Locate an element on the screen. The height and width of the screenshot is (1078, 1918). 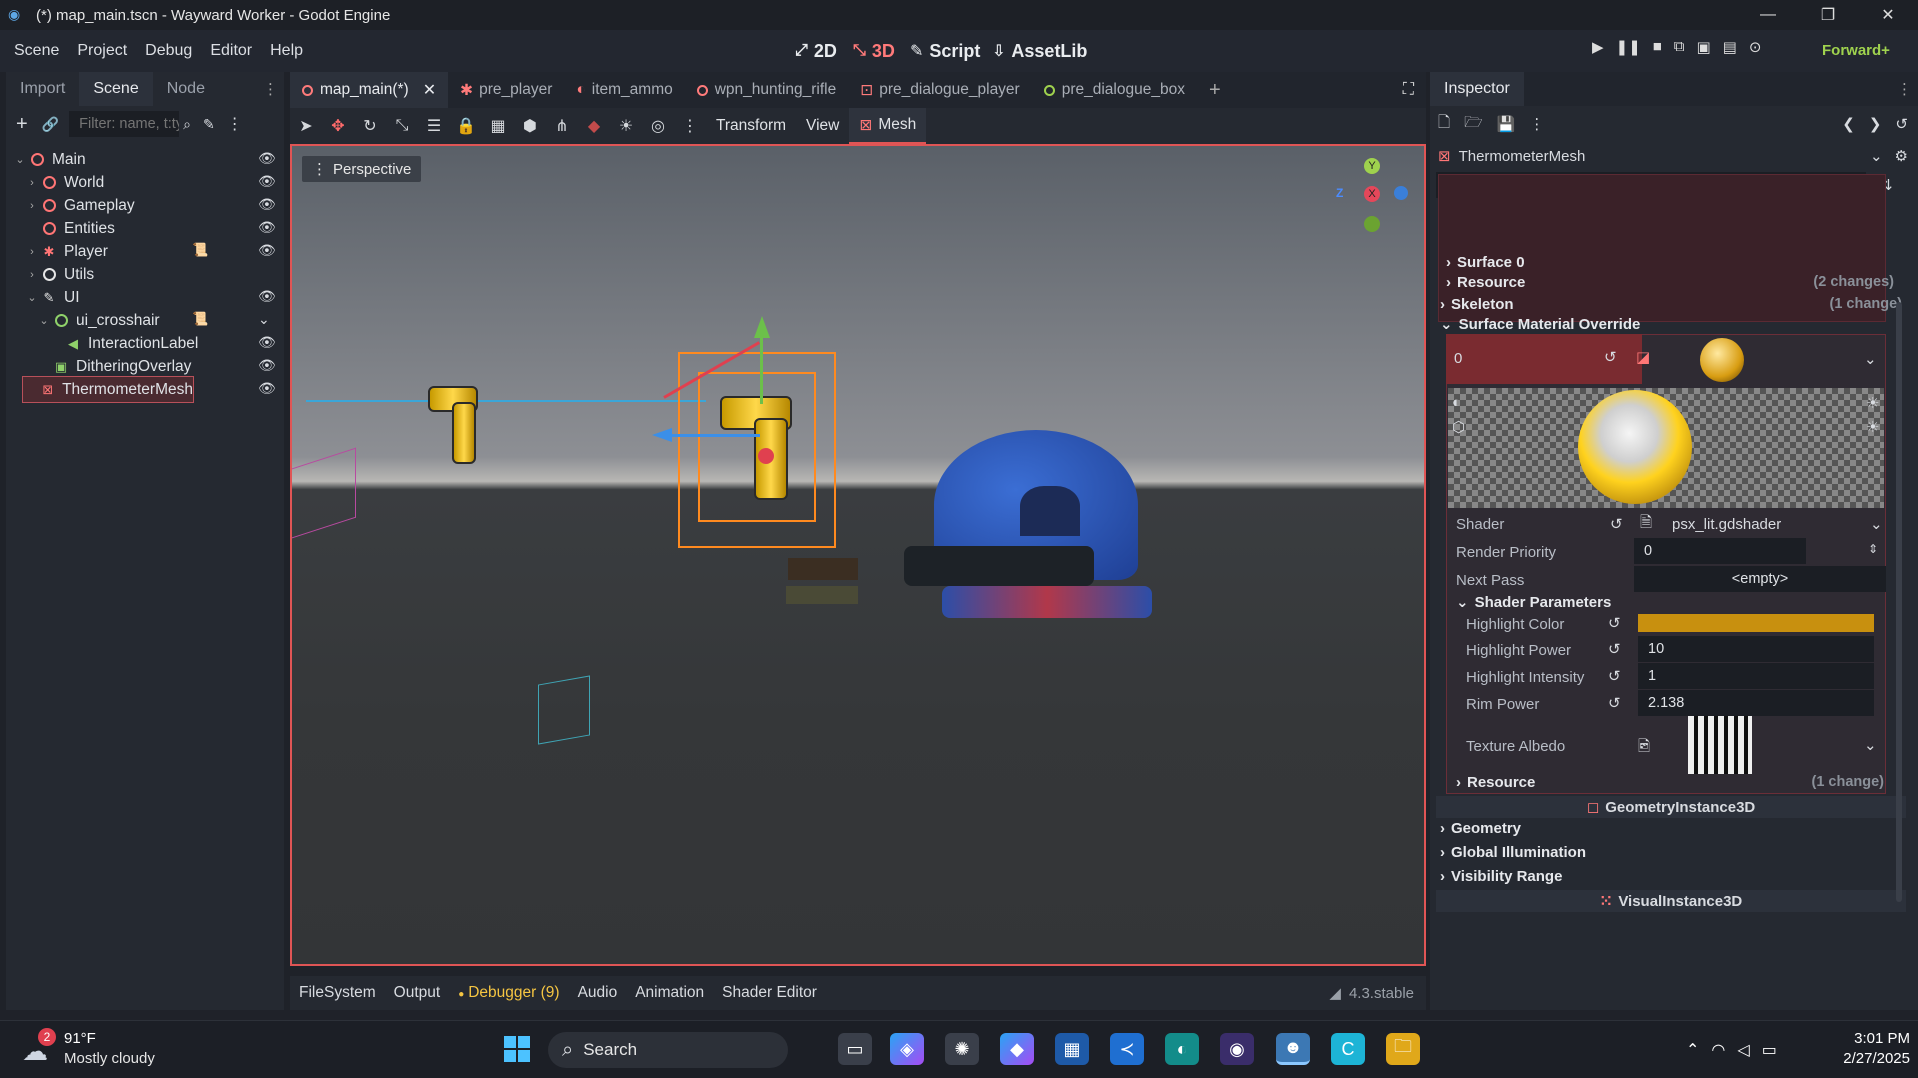
workspace-2d: ⤢ 2D is located at coordinates (816, 51).